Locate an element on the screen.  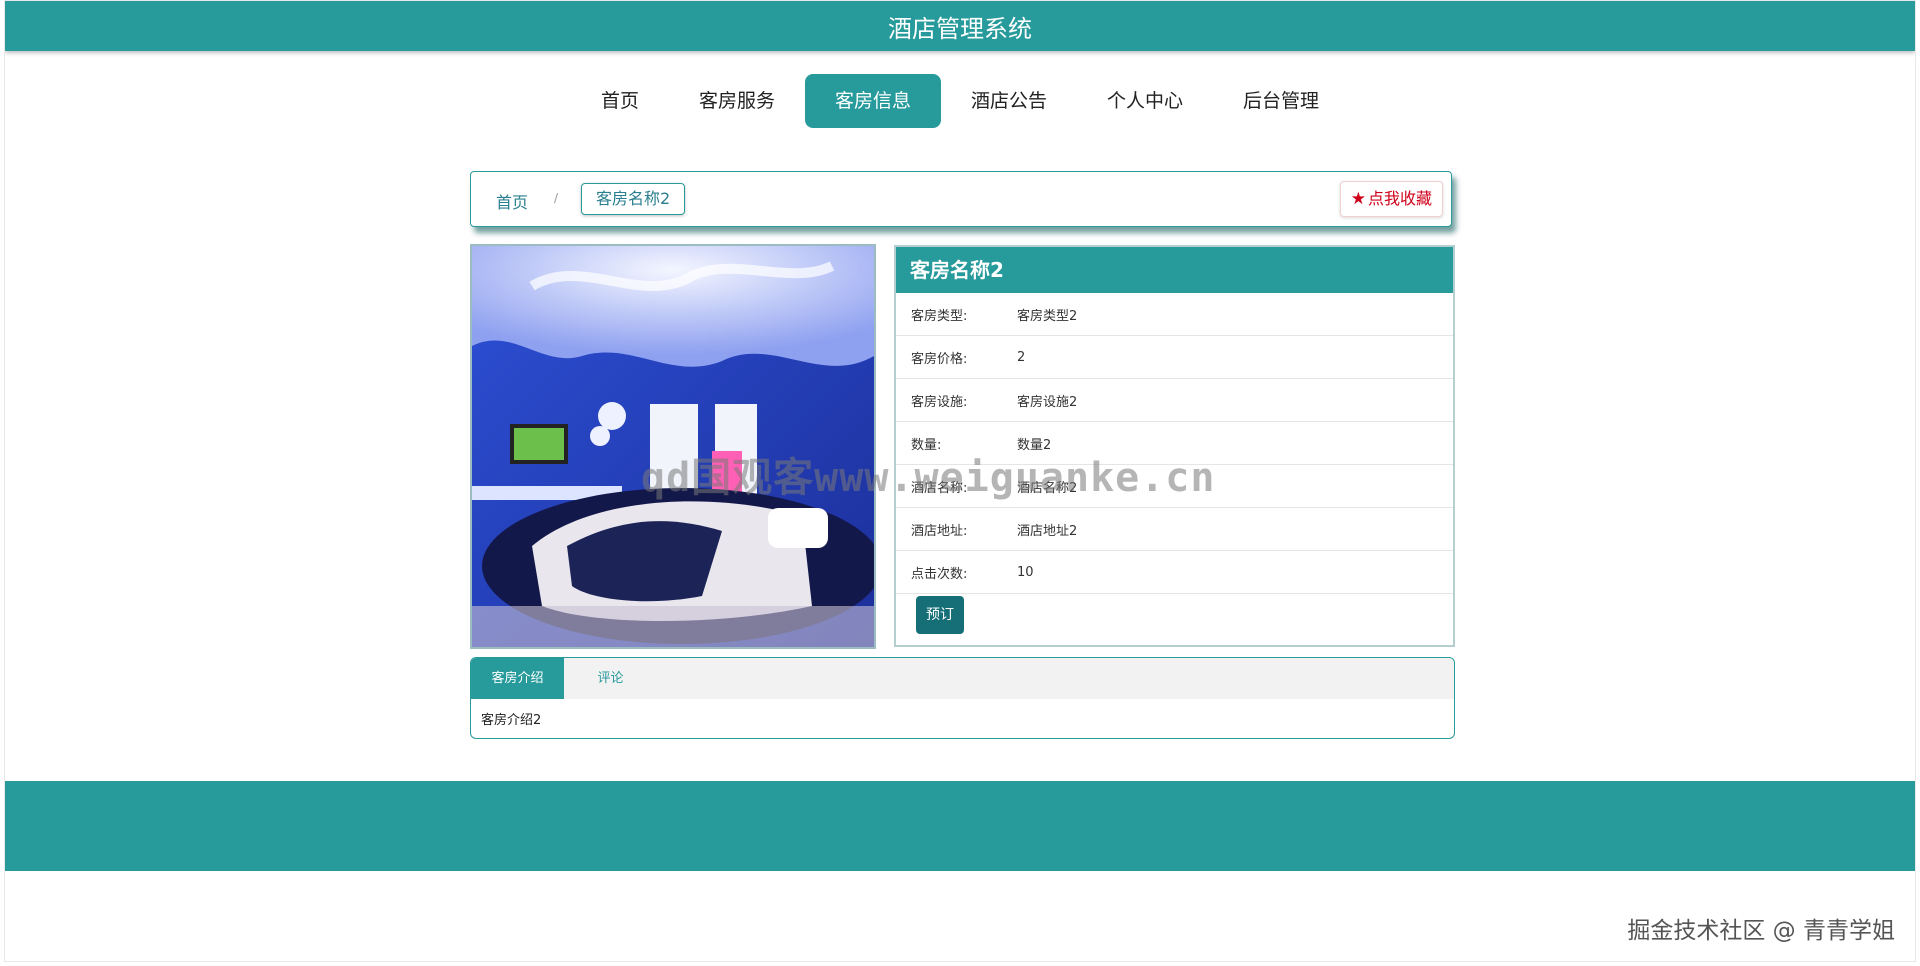
info-row-facilities: 客房设施: 客房设施2 is located at coordinates (1174, 400).